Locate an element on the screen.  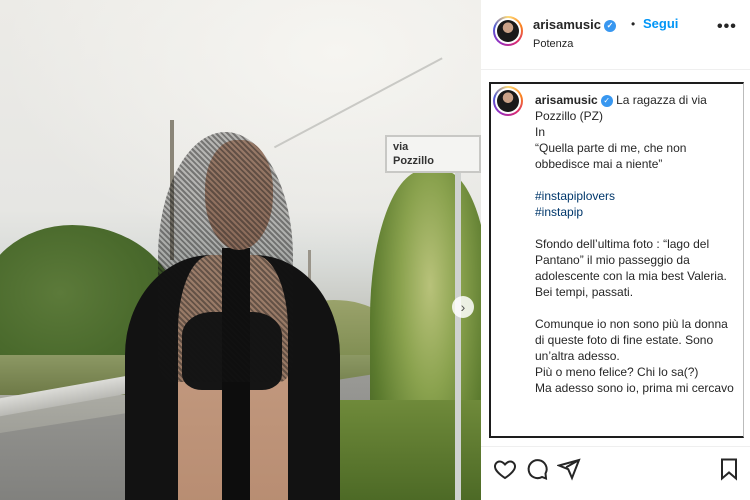
caption-line-2: In is located at coordinates (540, 132).